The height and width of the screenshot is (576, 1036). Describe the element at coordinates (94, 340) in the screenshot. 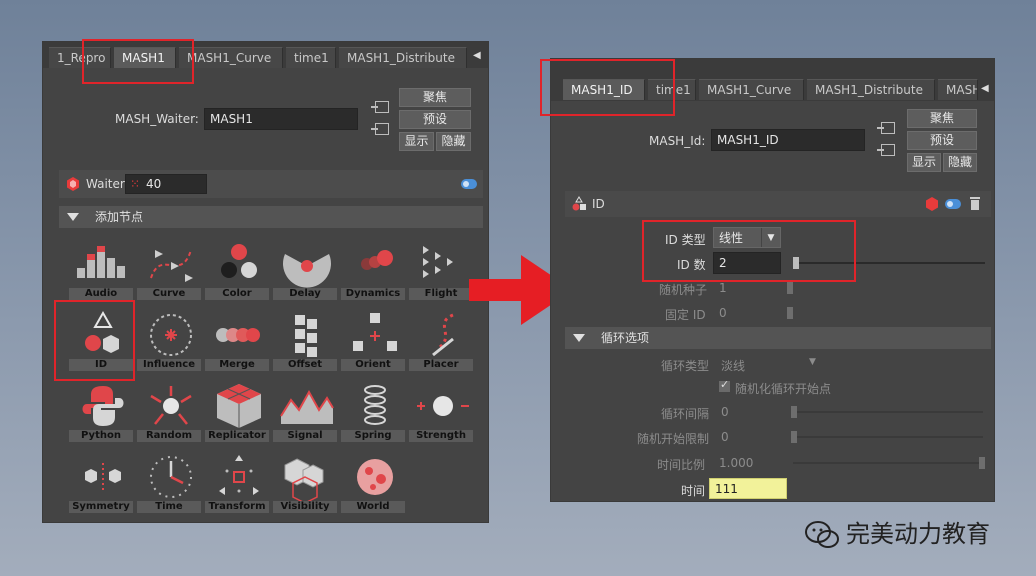

I see `highlight-id-node` at that location.